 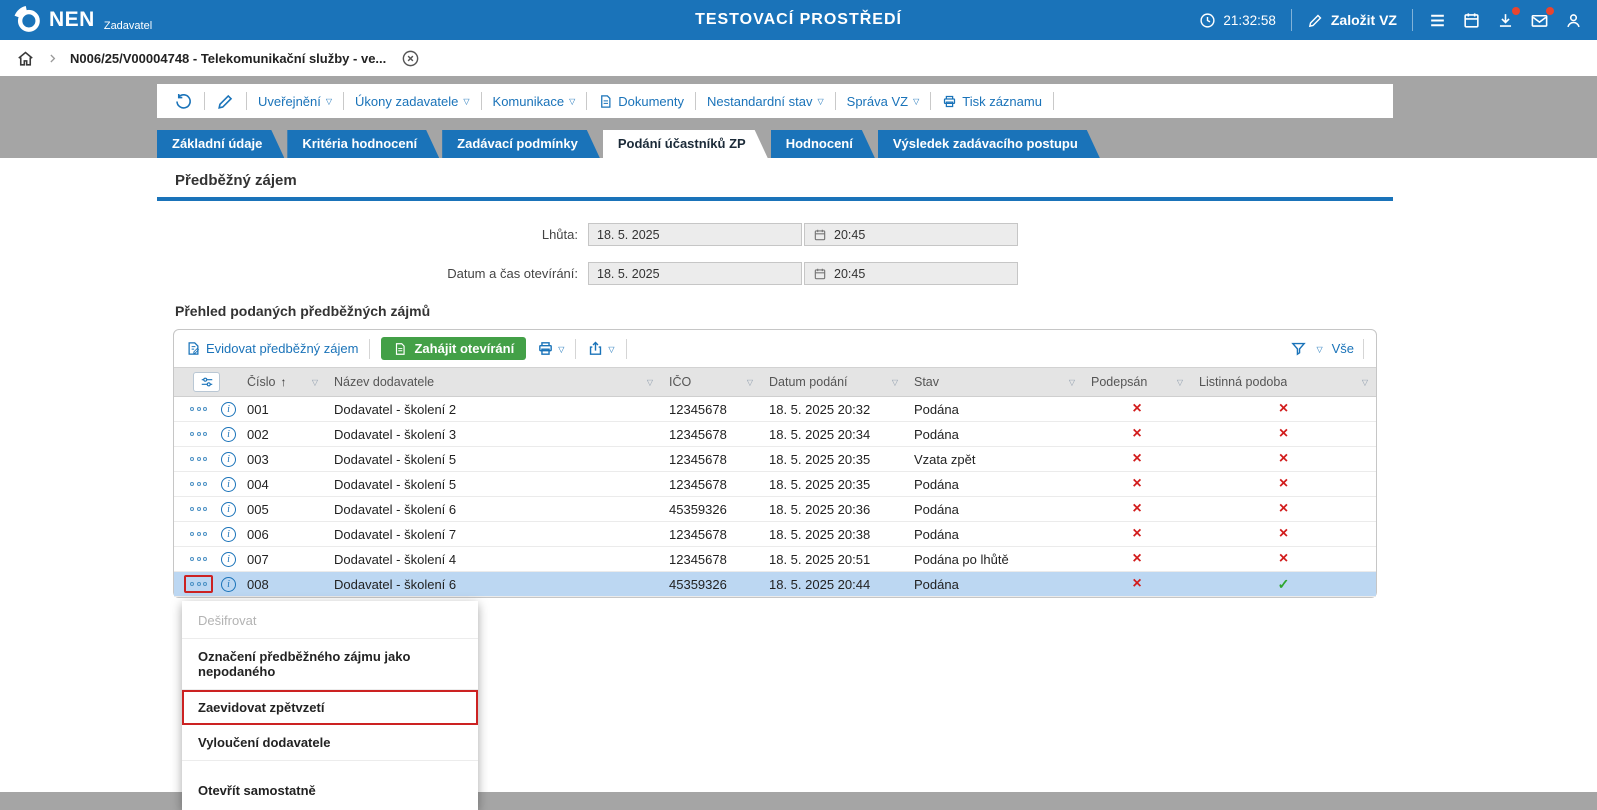 I want to click on tab-zakladni-udaje: Základní údaje, so click(x=220, y=144).